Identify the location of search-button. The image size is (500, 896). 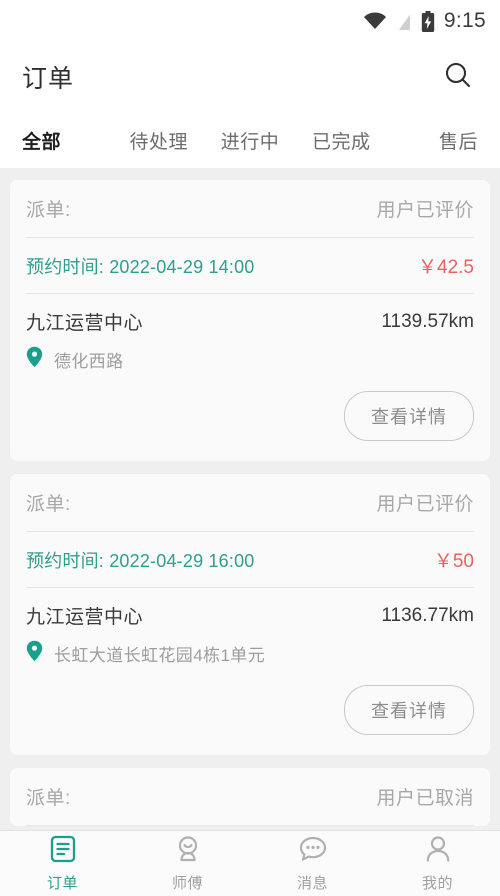
(458, 77).